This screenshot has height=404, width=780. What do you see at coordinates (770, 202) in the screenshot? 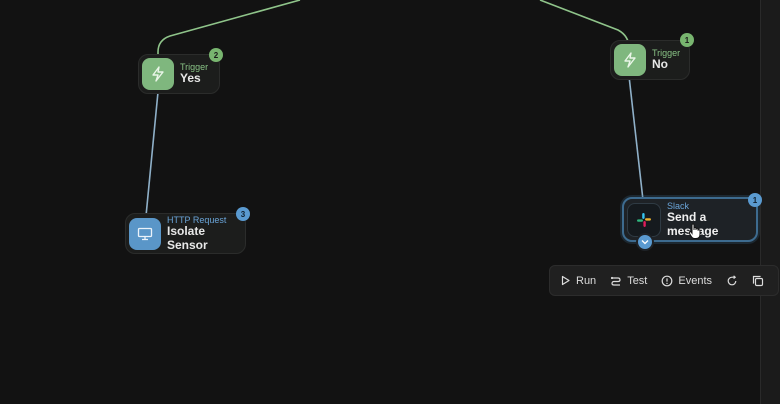
I see `canvas-right-panel-edge` at bounding box center [770, 202].